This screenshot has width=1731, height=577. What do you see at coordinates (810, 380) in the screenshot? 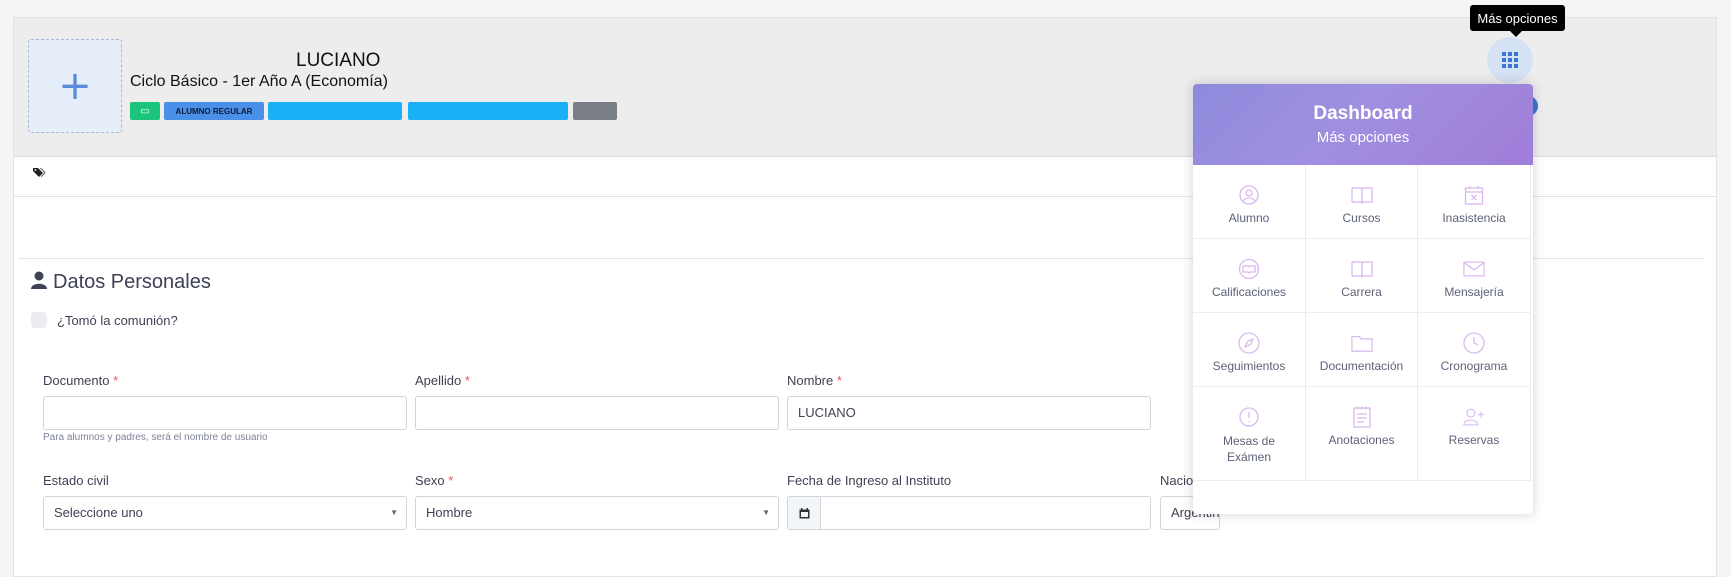
I see `nombre-label-text: Nombre` at bounding box center [810, 380].